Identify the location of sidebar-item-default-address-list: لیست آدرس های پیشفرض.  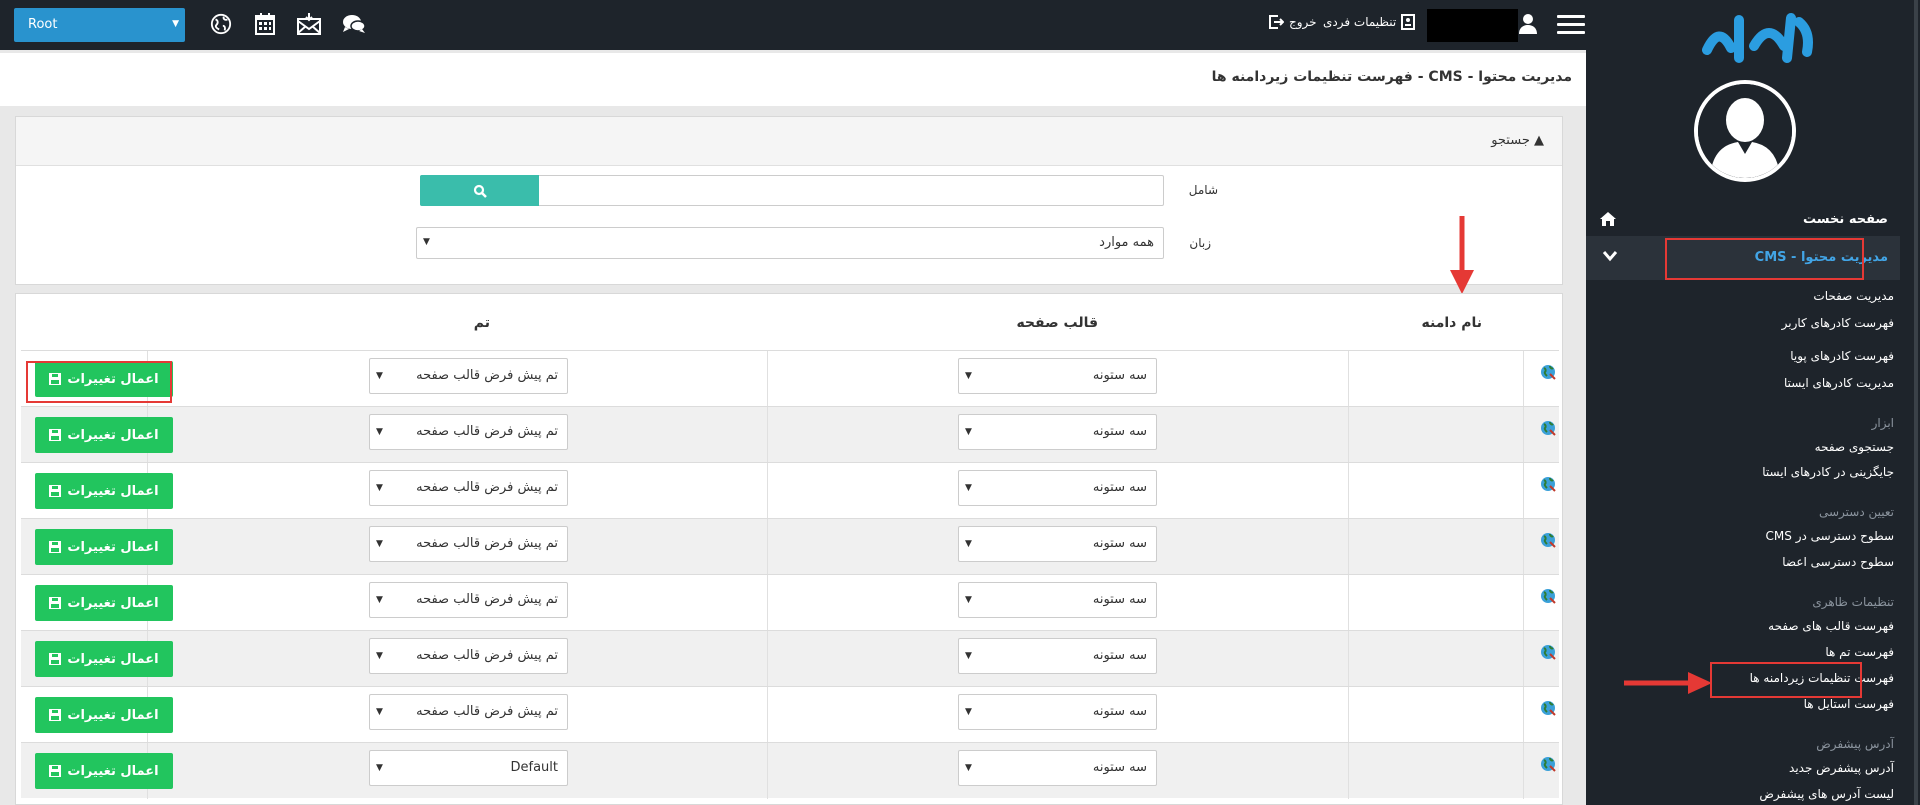
(1826, 794).